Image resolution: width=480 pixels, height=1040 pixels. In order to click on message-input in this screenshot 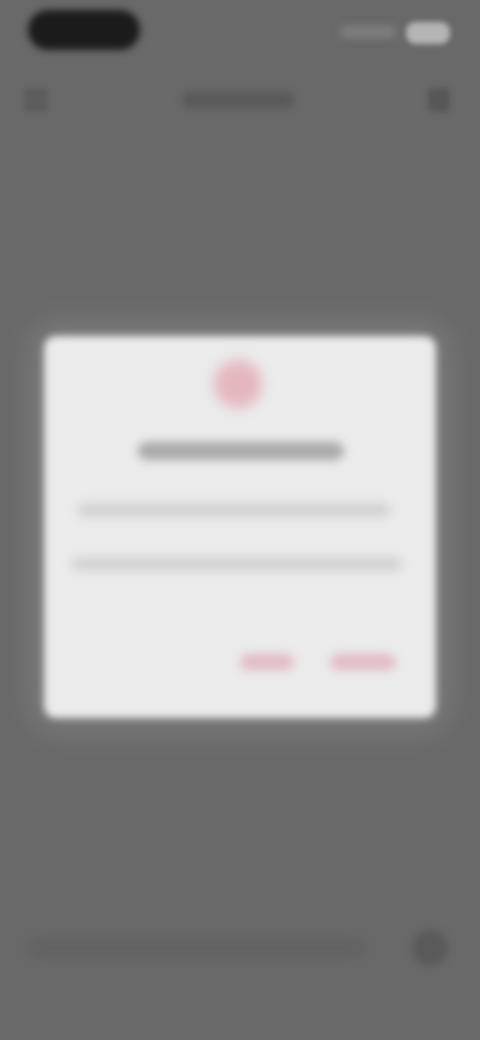, I will do `click(197, 948)`.